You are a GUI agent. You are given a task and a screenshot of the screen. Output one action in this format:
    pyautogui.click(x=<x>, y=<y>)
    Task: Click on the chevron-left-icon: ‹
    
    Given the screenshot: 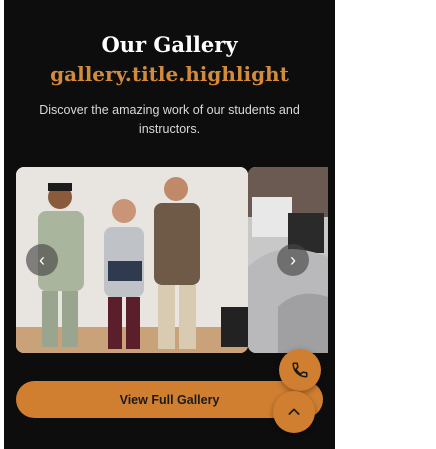 What is the action you would take?
    pyautogui.click(x=42, y=259)
    